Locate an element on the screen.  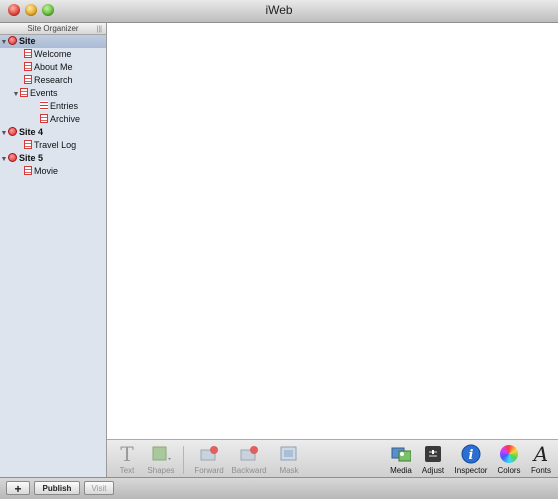
svg-text: i is located at coordinates (471, 455).